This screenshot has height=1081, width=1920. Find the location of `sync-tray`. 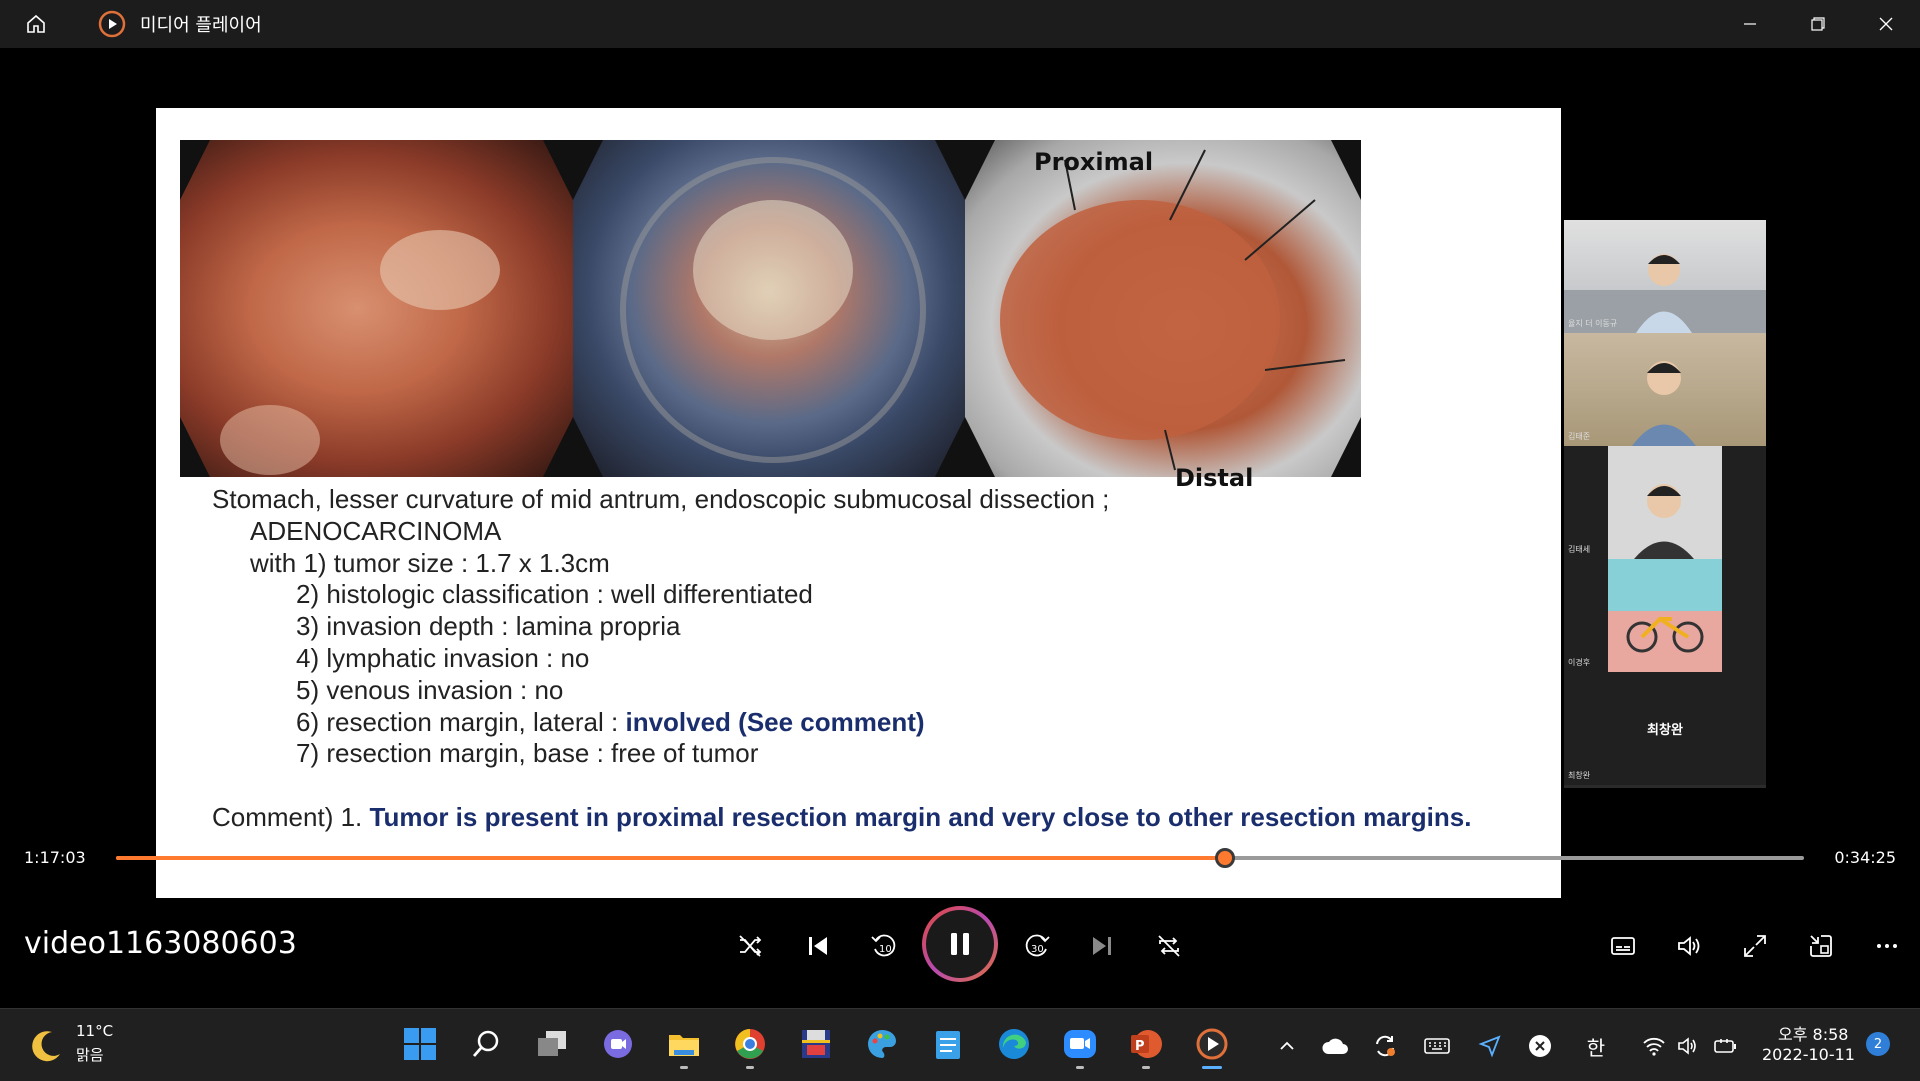

sync-tray is located at coordinates (1385, 1046).